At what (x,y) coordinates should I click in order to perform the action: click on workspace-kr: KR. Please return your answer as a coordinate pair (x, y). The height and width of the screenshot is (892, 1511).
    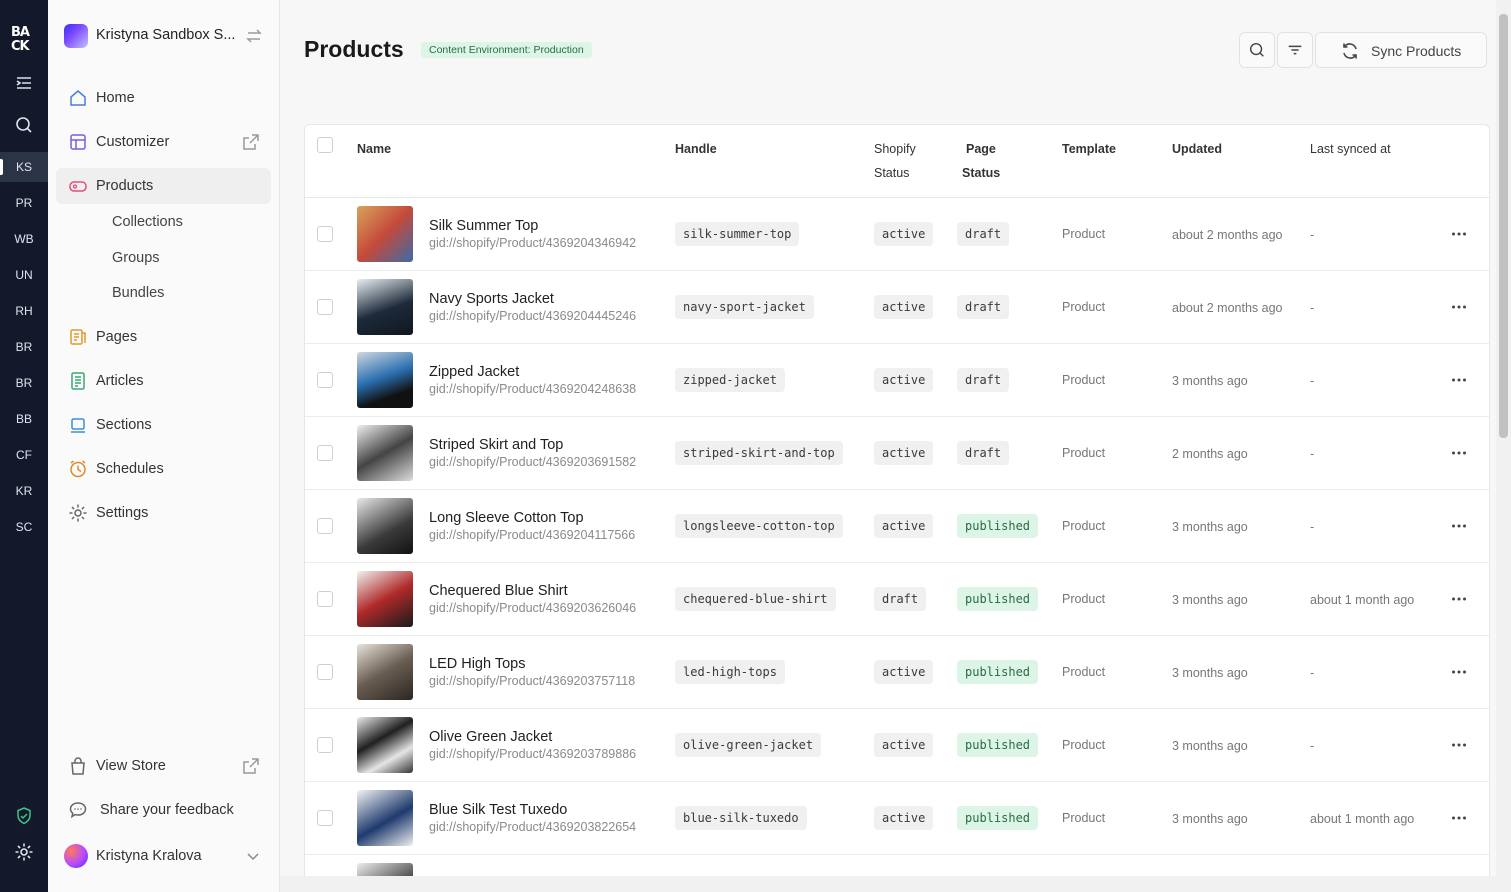
    Looking at the image, I should click on (24, 491).